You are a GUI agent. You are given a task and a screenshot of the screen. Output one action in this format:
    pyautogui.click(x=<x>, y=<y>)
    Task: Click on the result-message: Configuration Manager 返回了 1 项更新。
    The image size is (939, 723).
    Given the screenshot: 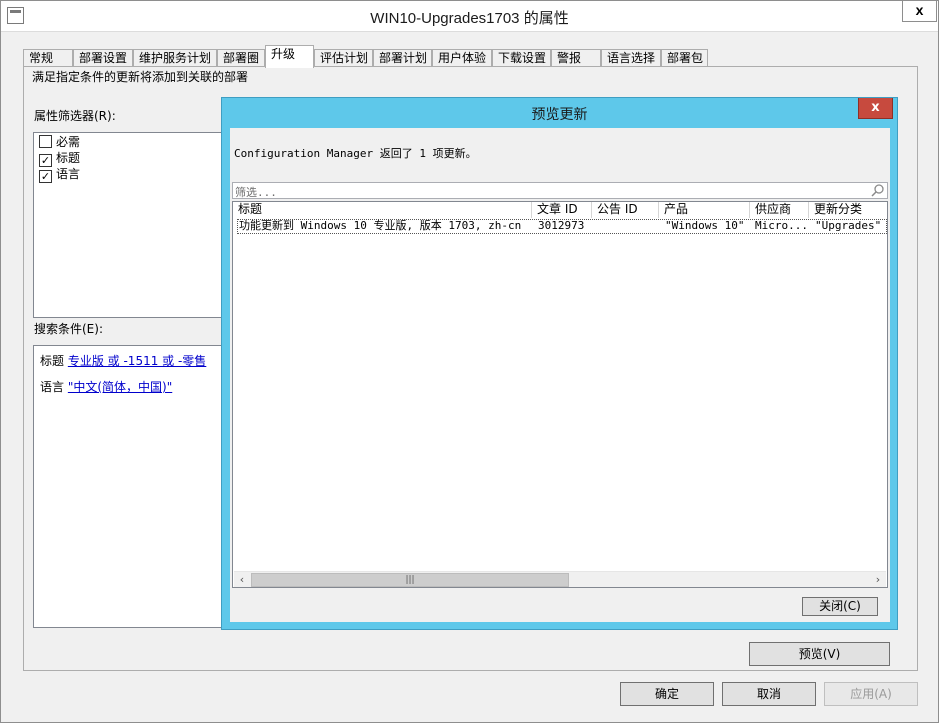 What is the action you would take?
    pyautogui.click(x=355, y=153)
    